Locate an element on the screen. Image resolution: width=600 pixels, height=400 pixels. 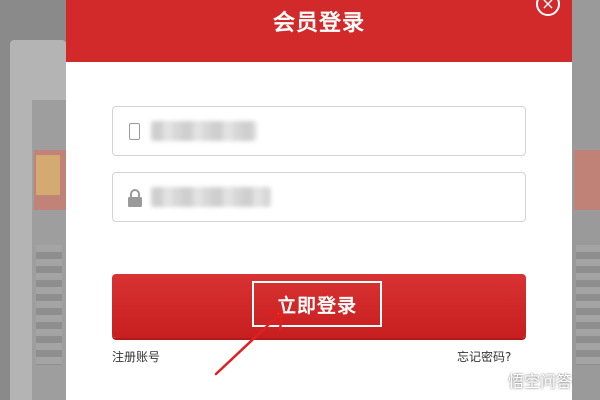
lock-icon is located at coordinates (135, 198).